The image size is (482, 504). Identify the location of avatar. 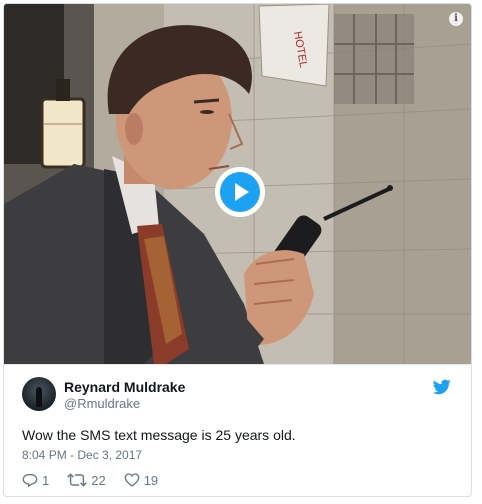
(39, 394).